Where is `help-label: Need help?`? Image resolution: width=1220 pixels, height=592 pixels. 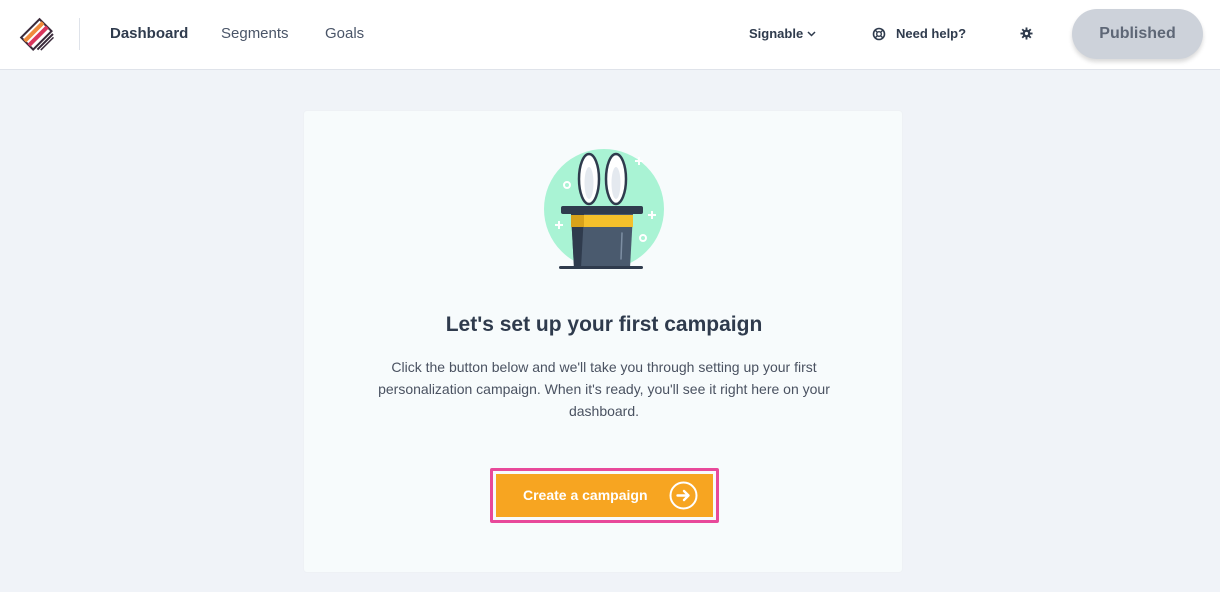
help-label: Need help? is located at coordinates (931, 33).